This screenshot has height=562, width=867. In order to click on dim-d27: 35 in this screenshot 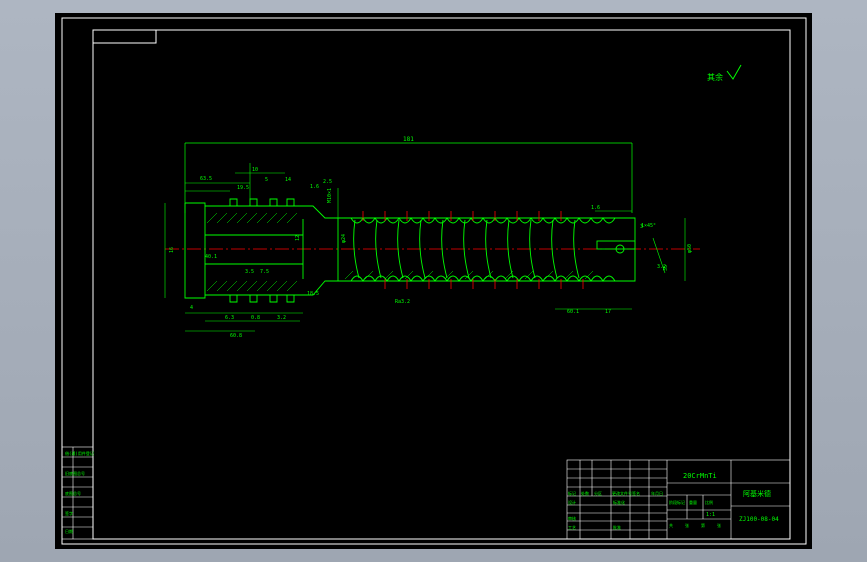, I will do `click(666, 268)`.